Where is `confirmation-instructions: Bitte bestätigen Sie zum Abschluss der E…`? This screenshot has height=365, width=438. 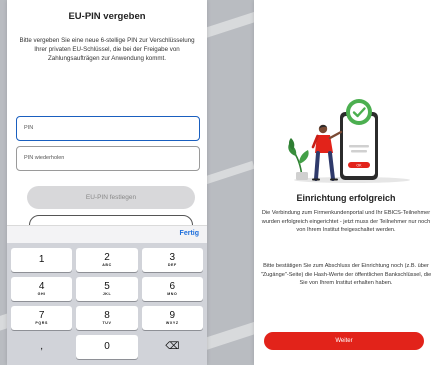 confirmation-instructions: Bitte bestätigen Sie zum Abschluss der E… is located at coordinates (346, 275).